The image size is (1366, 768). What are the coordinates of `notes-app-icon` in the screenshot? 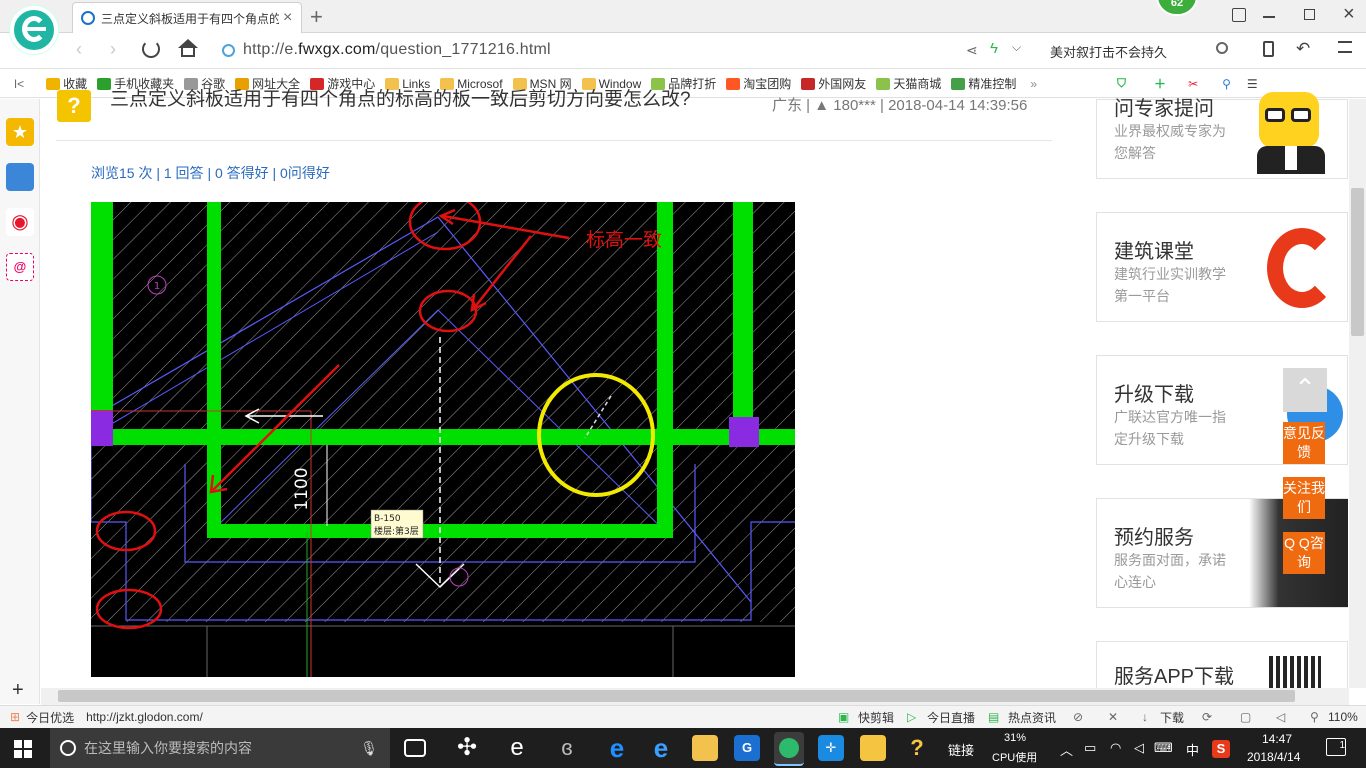 It's located at (873, 748).